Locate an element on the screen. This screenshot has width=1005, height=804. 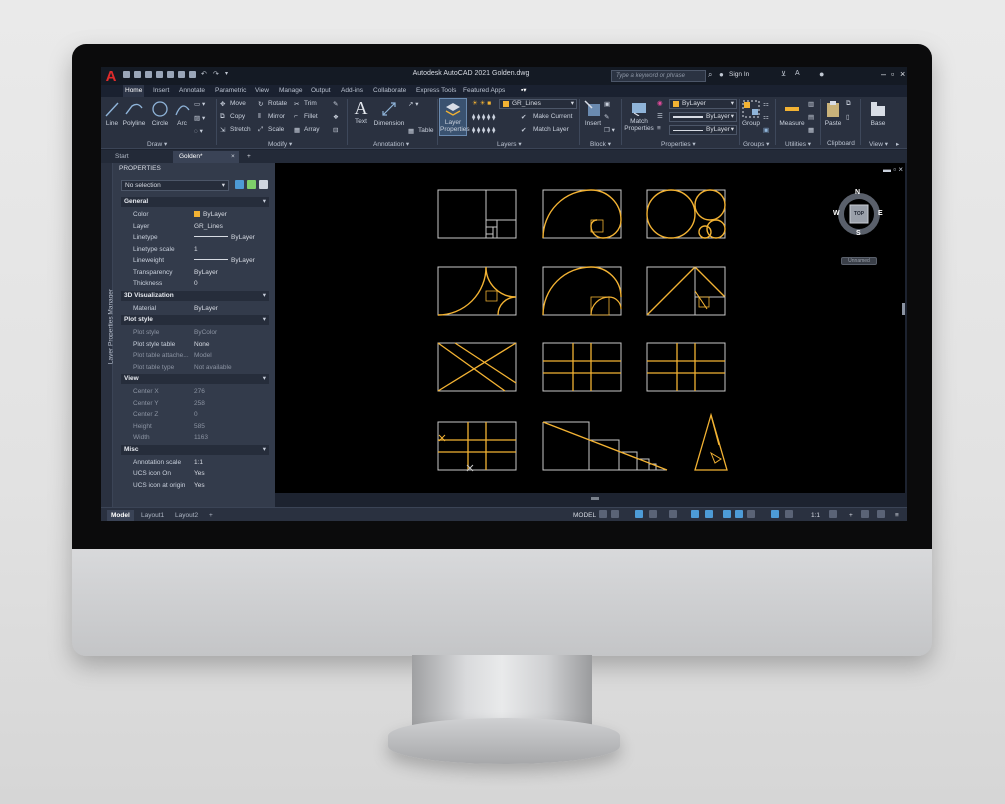
property-row: Plot style table None is located at coordinates (195, 345).